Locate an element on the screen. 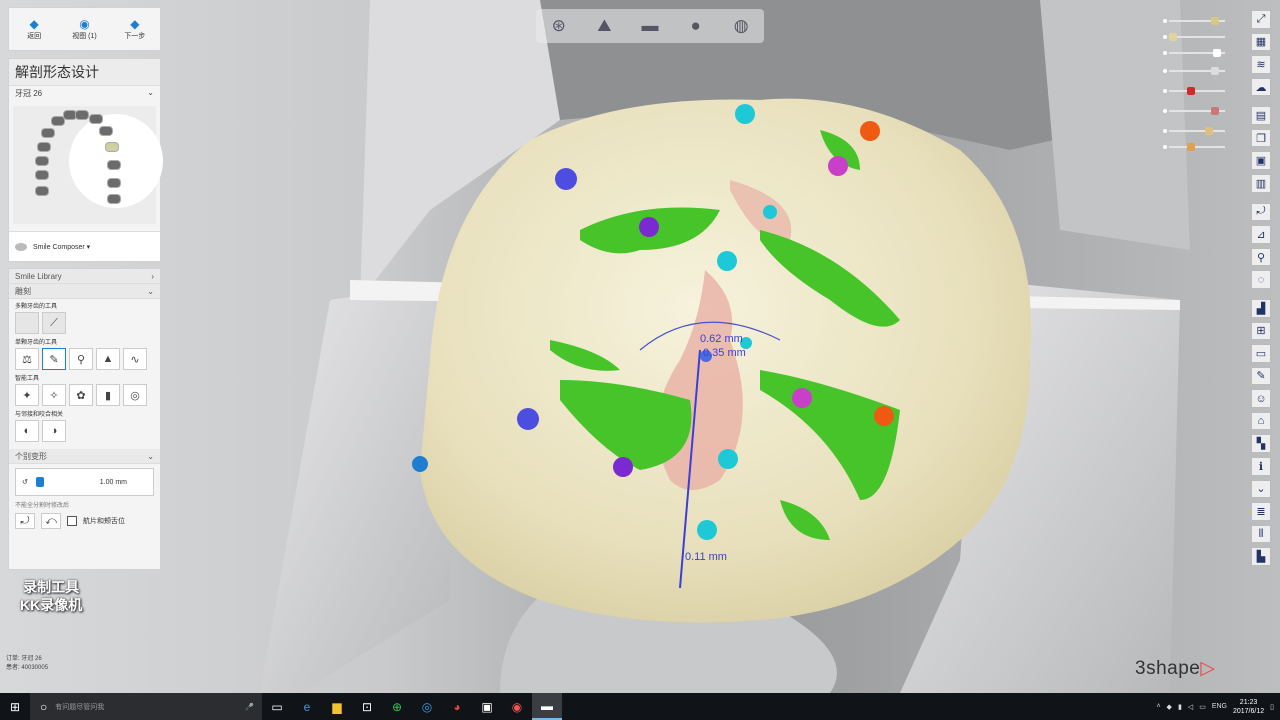 This screenshot has width=1280, height=720. 3shape-taskbar-icon: ▬ is located at coordinates (547, 706).